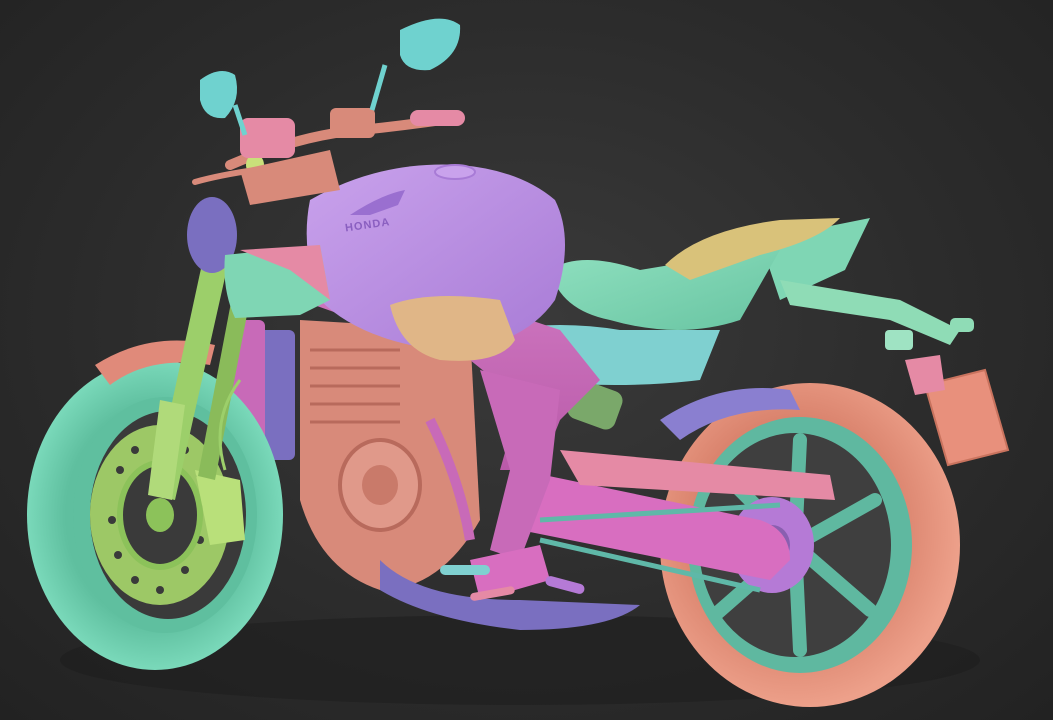 This screenshot has height=720, width=1053. Describe the element at coordinates (160, 515) in the screenshot. I see `front-hub` at that location.